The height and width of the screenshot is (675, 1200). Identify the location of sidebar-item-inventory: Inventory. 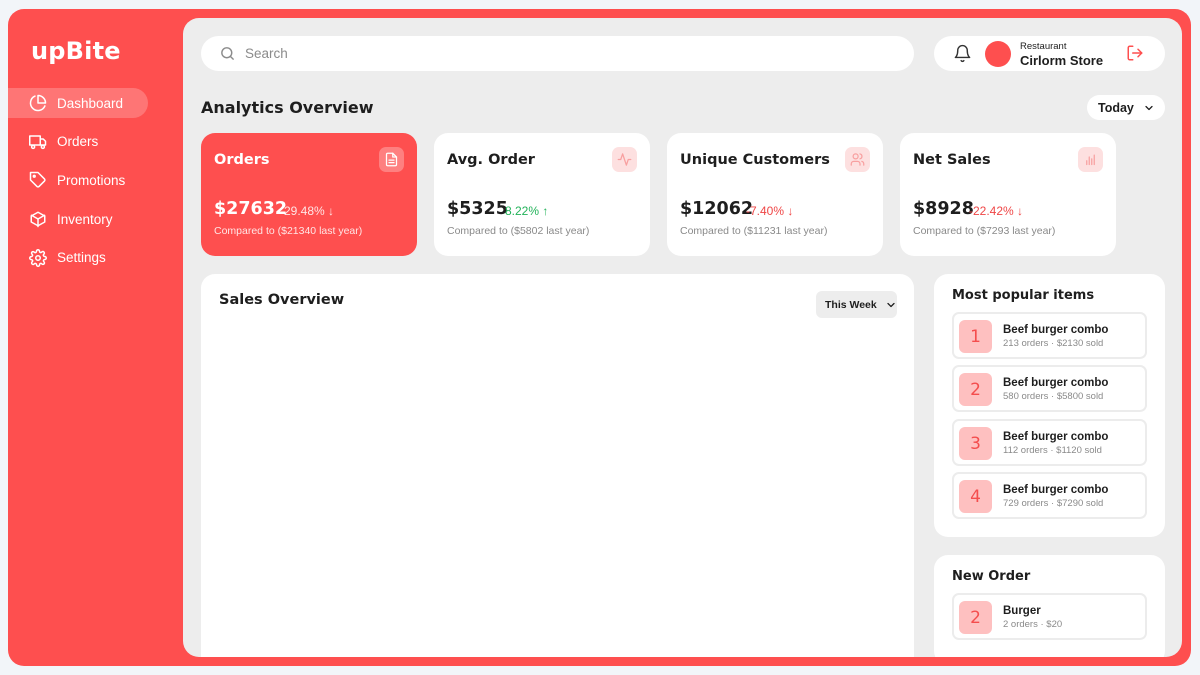
(78, 219).